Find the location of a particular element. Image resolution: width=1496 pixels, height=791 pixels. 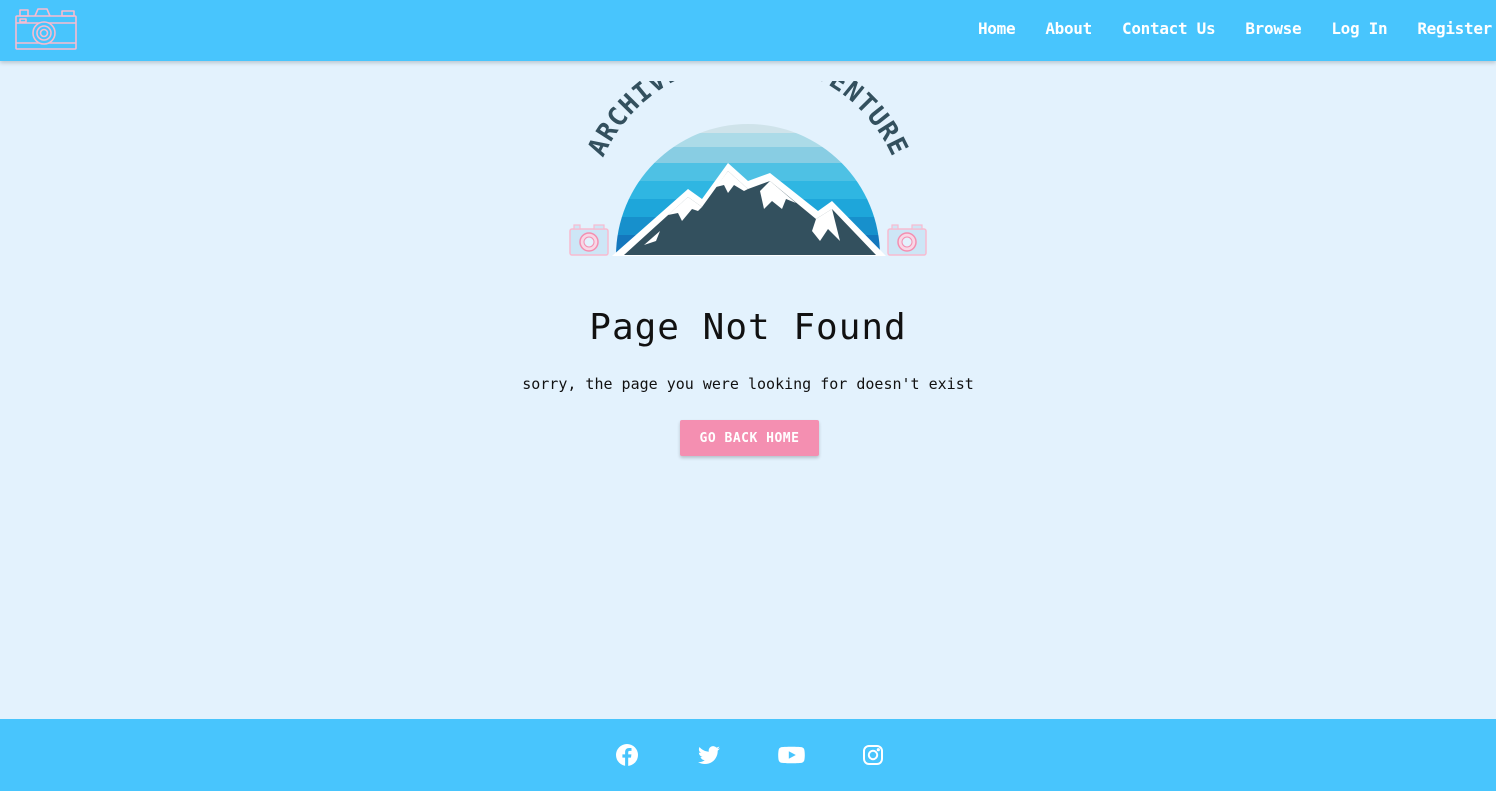

nav-register-link: Register is located at coordinates (1449, 29).